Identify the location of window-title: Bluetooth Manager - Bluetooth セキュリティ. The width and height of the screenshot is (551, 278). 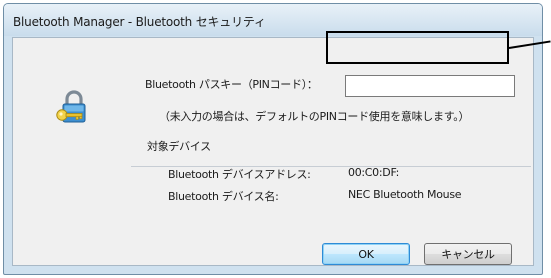
(139, 22).